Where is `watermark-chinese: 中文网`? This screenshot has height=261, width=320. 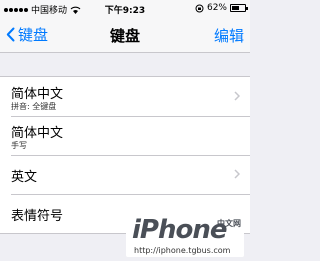
watermark-chinese: 中文网 is located at coordinates (229, 223).